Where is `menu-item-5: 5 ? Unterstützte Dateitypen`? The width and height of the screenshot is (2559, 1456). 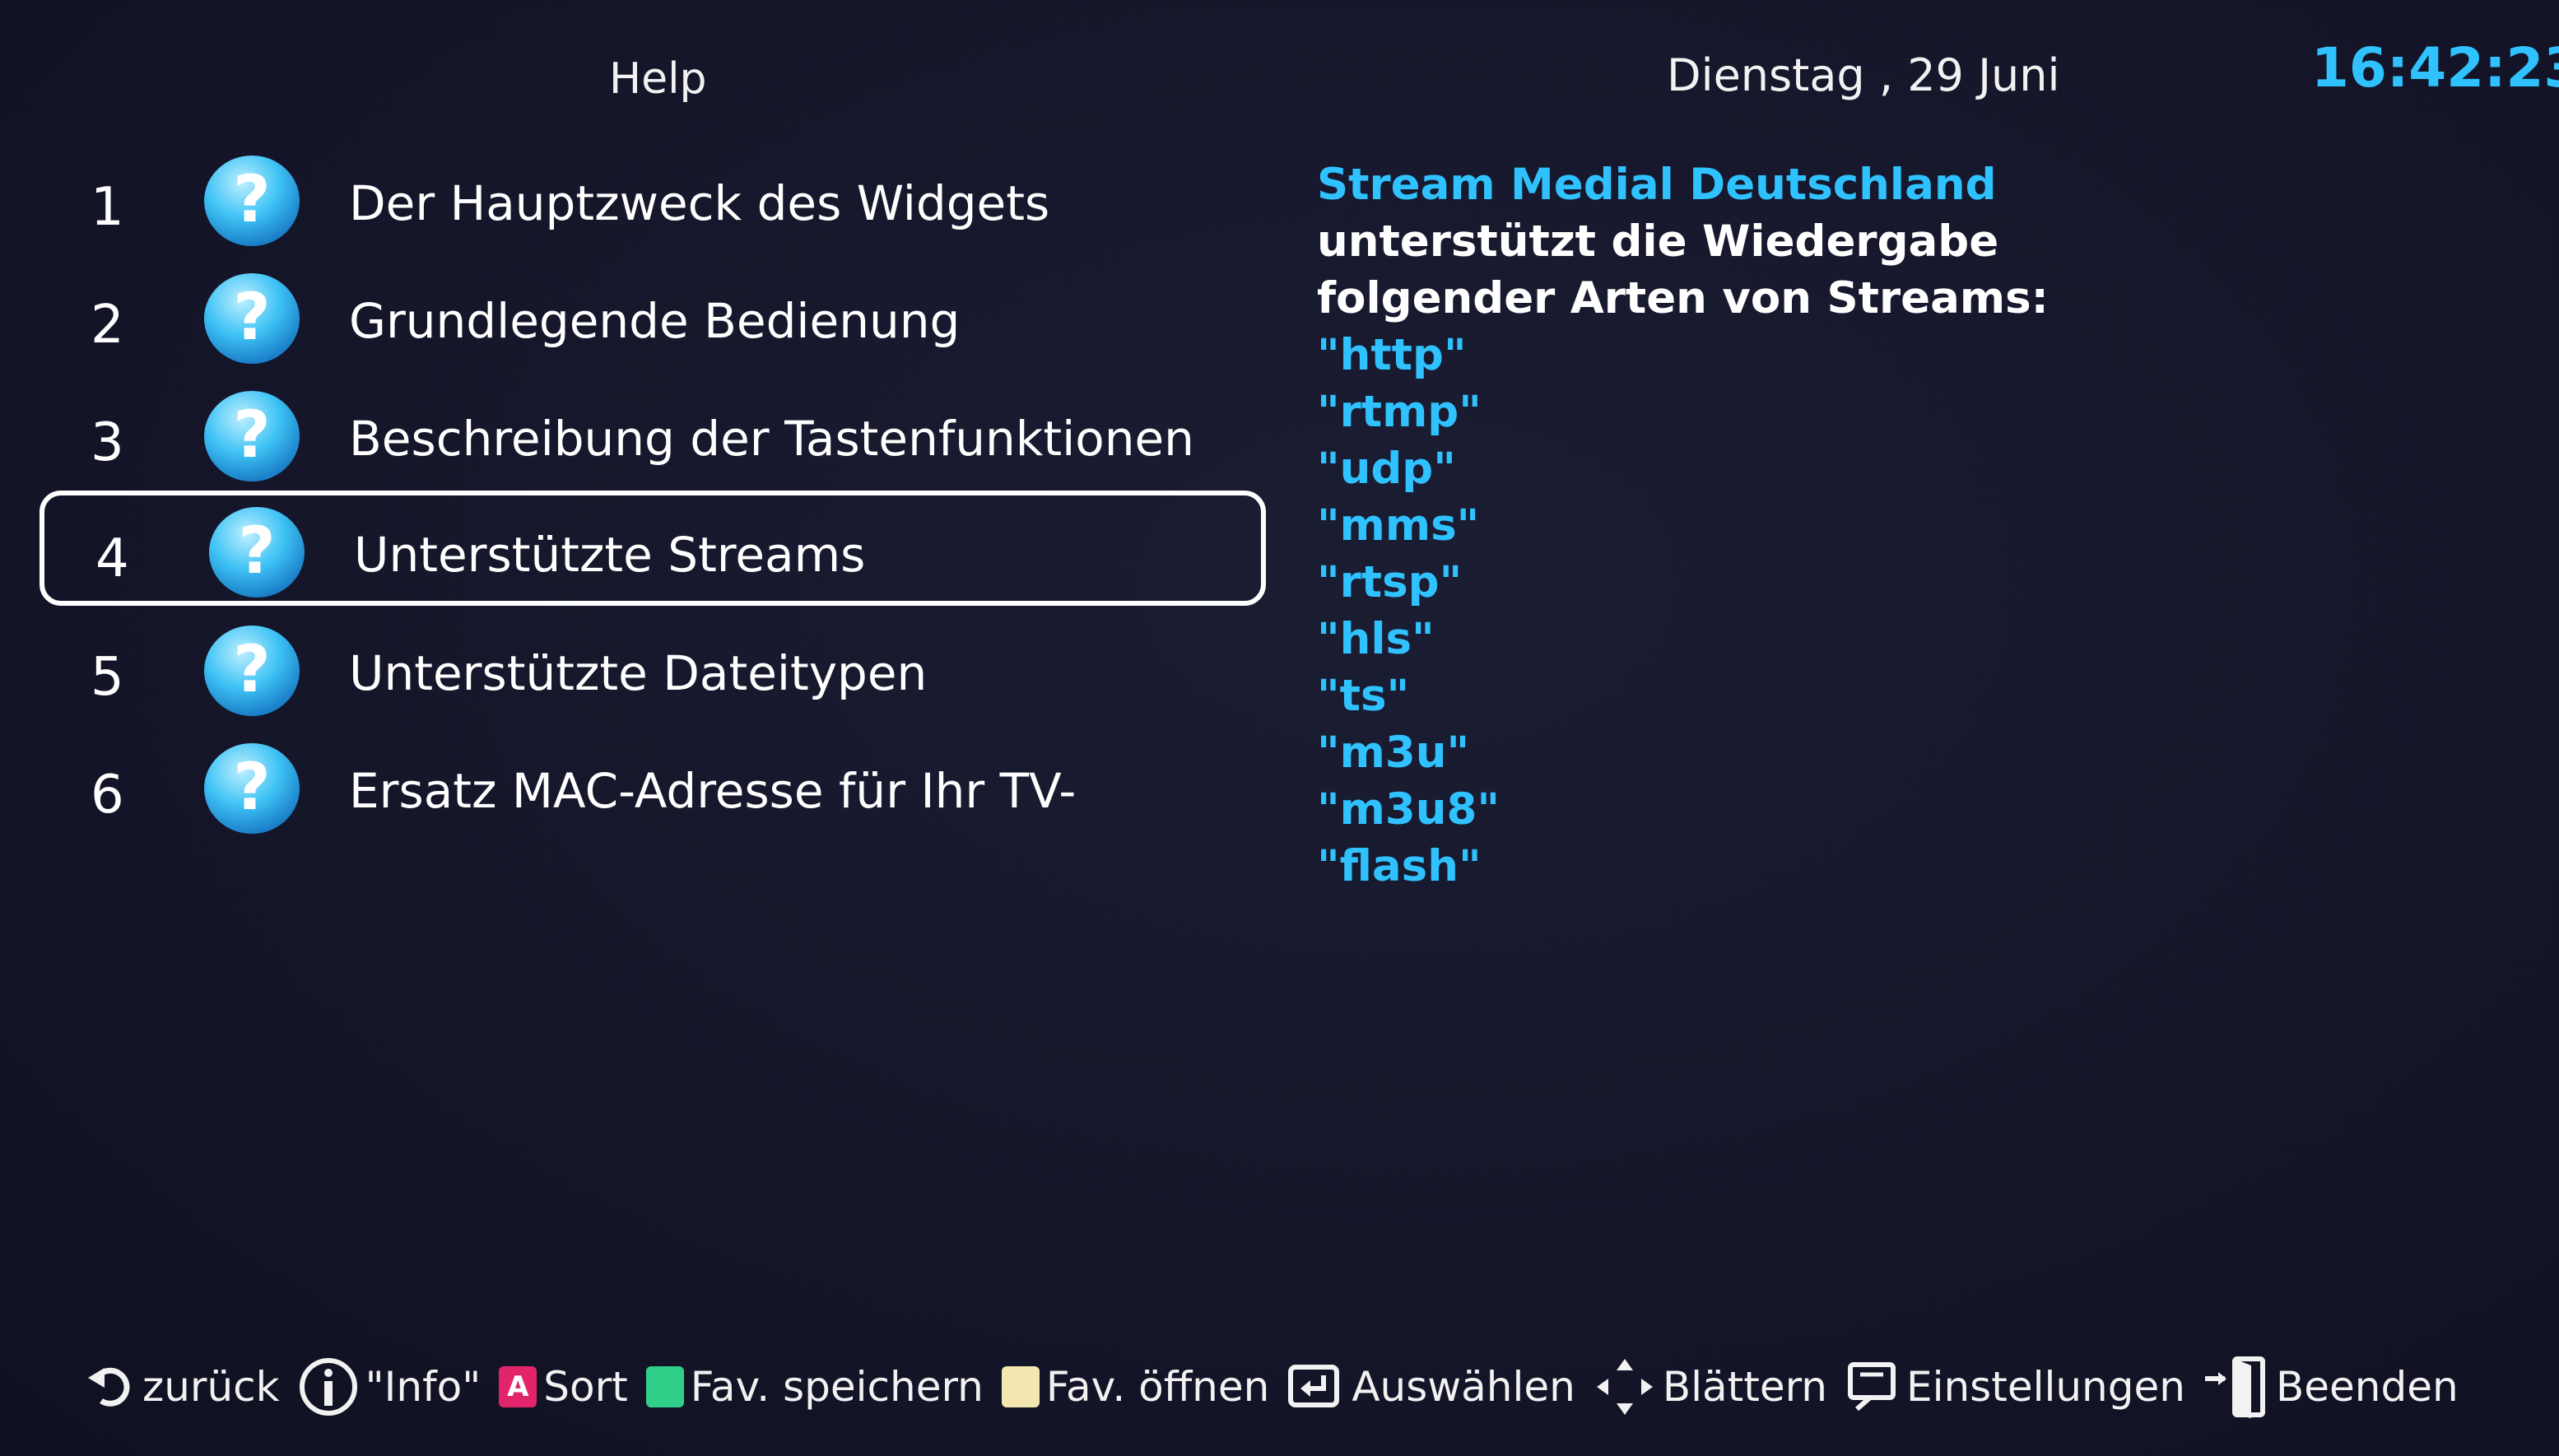 menu-item-5: 5 ? Unterstützte Dateitypen is located at coordinates (653, 671).